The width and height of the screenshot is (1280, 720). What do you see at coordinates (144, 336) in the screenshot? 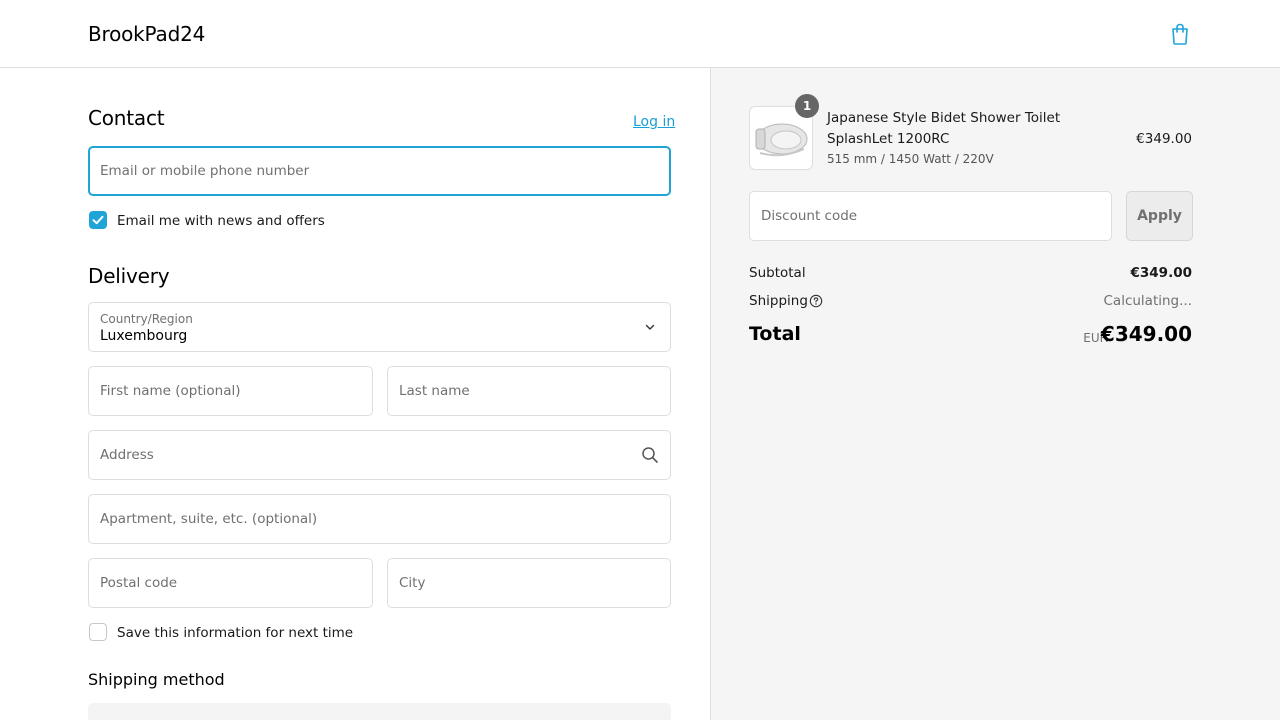
I see `country-value: Luxembourg` at bounding box center [144, 336].